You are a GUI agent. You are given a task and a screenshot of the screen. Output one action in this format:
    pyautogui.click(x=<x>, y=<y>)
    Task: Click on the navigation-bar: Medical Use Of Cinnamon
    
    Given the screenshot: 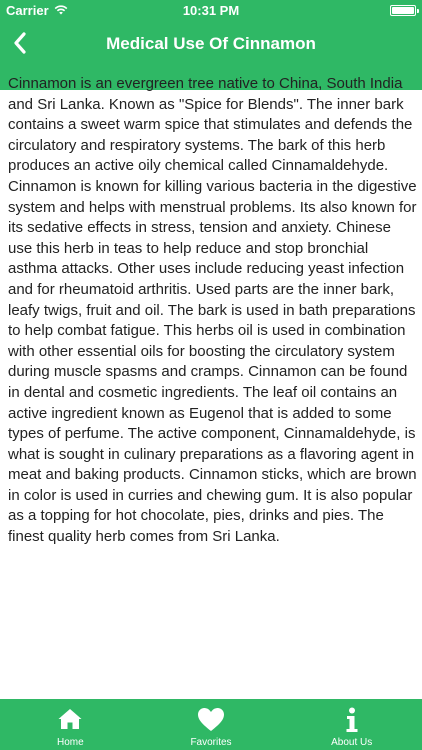 What is the action you would take?
    pyautogui.click(x=211, y=44)
    